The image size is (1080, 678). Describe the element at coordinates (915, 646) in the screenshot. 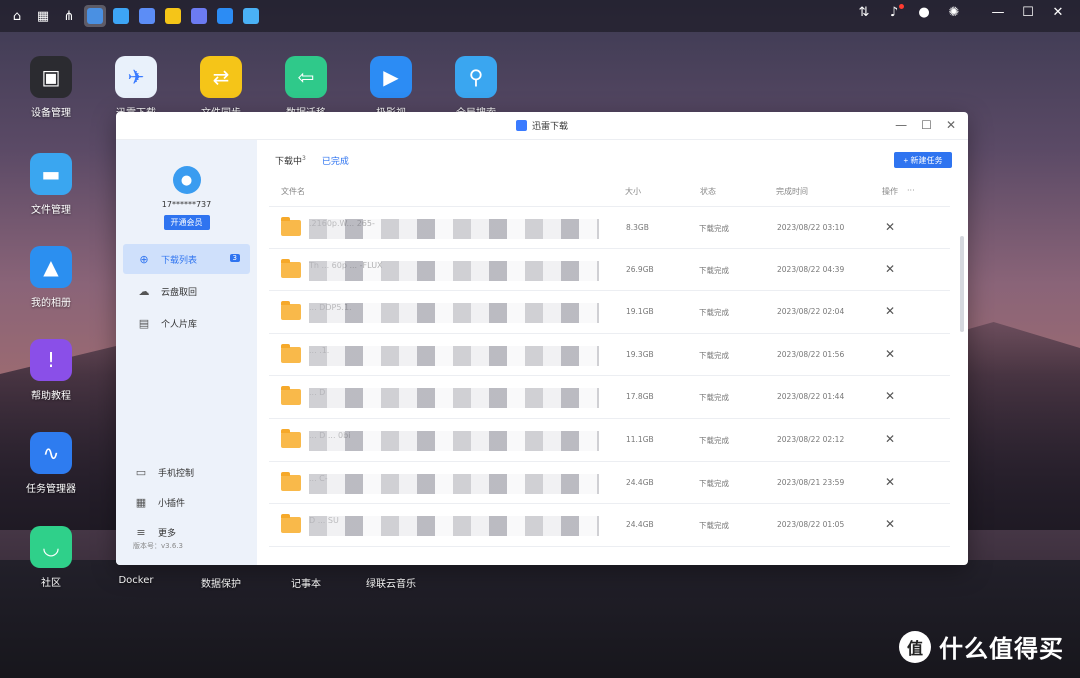

I see `watermark-logo-icon: 值` at that location.